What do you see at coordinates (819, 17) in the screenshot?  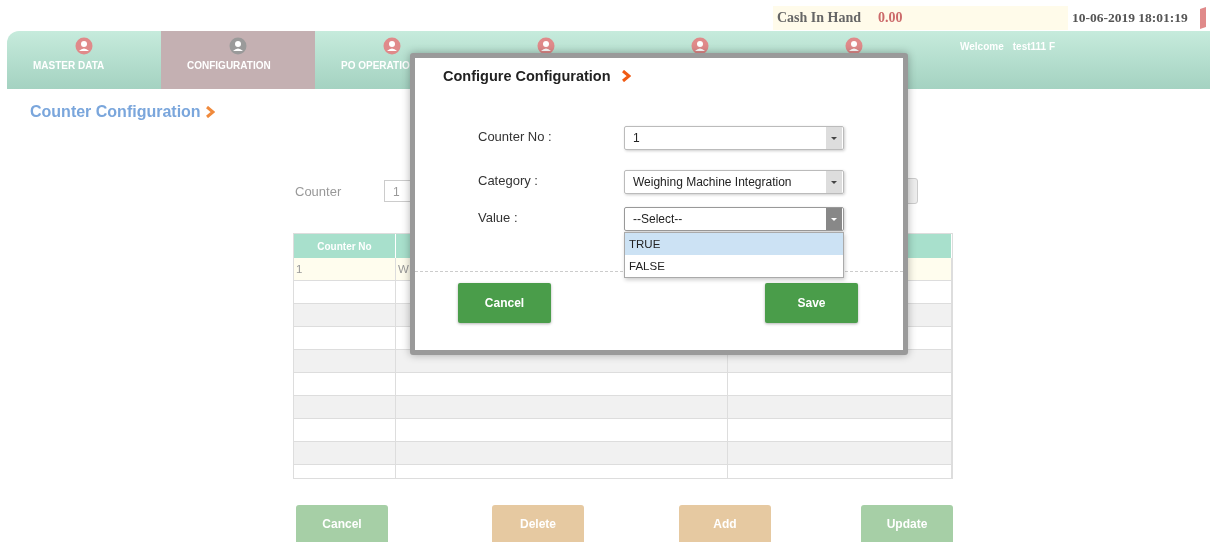 I see `cash-label: Cash In Hand` at bounding box center [819, 17].